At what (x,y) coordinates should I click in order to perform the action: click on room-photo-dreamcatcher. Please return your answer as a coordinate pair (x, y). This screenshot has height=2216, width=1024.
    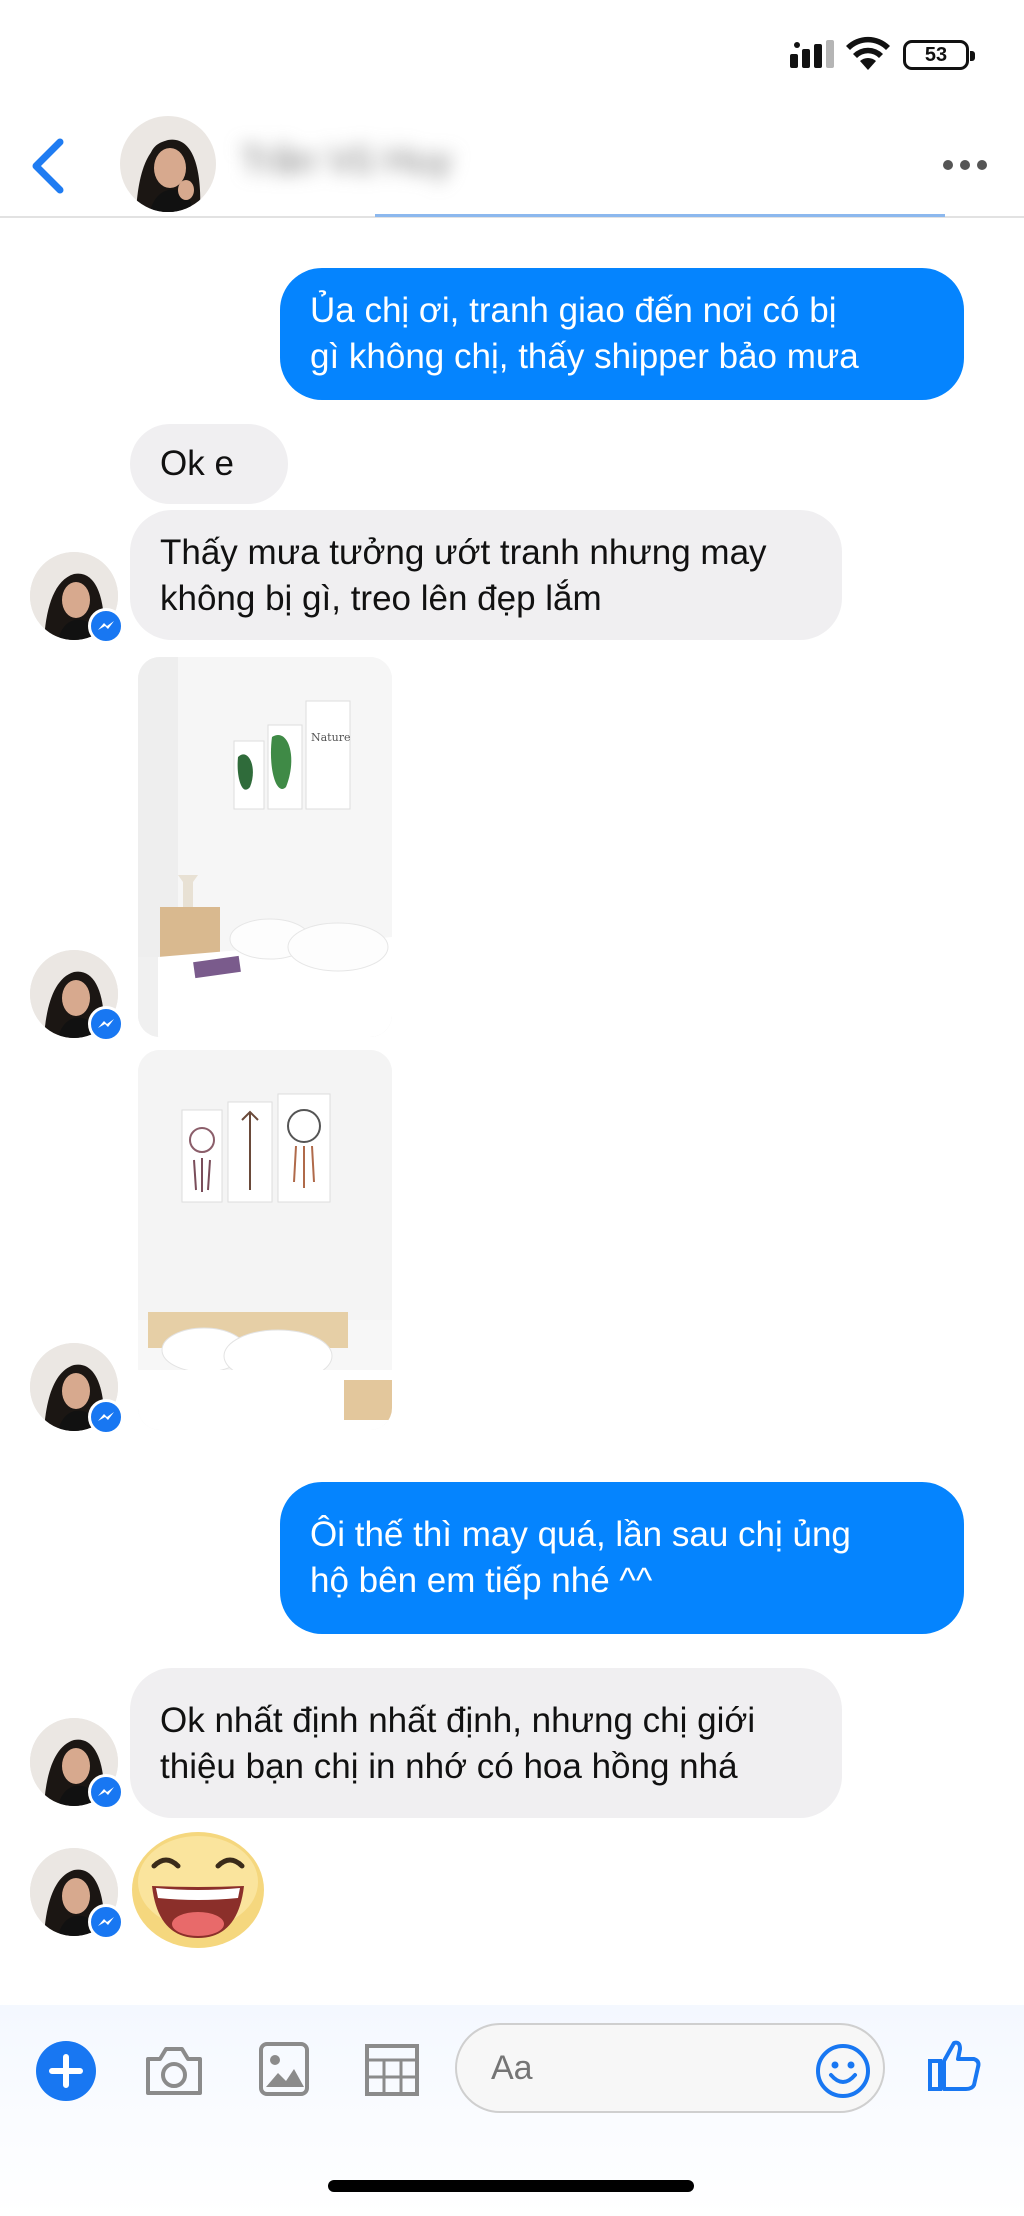
    Looking at the image, I should click on (265, 1240).